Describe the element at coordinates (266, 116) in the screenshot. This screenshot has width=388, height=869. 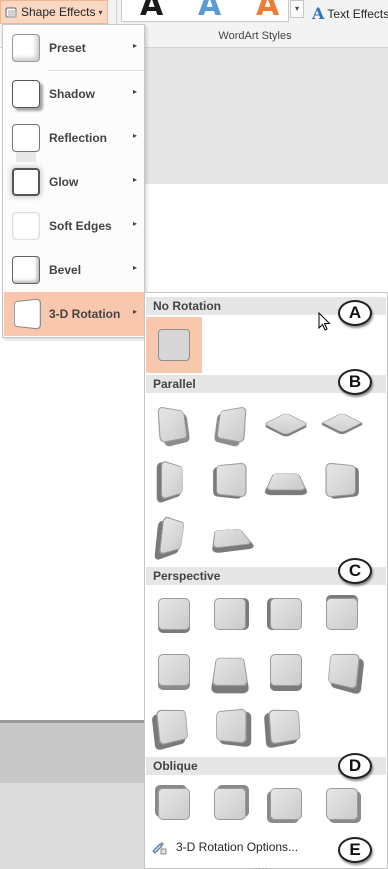
I see `document-area` at that location.